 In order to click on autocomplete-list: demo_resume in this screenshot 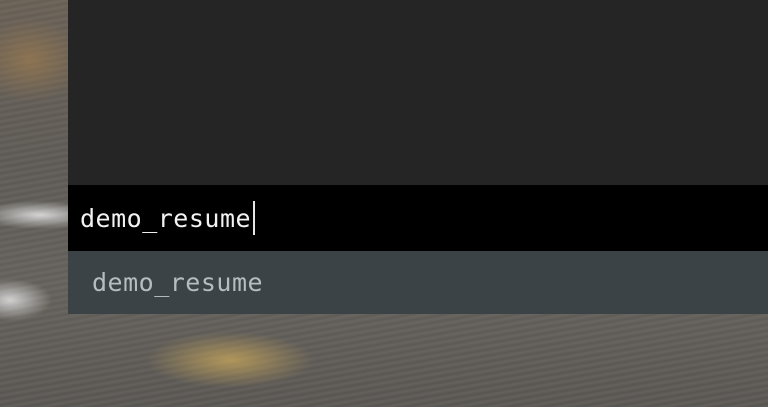, I will do `click(418, 282)`.